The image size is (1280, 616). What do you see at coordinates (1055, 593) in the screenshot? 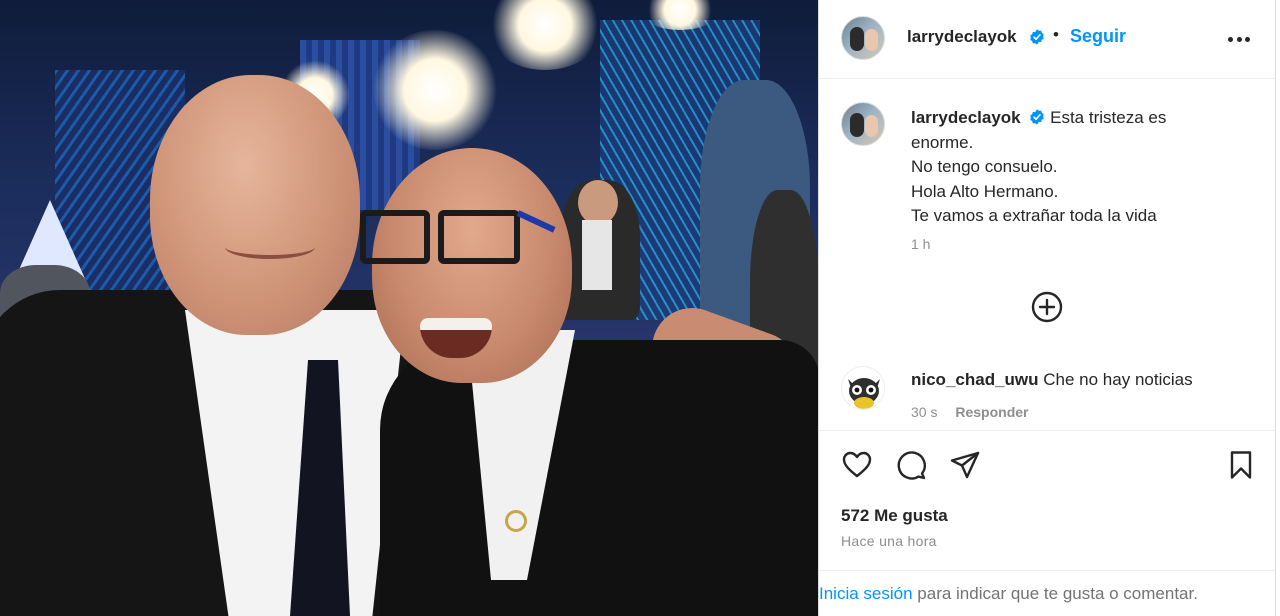
I see `login-prompt-text: para indicar que te gusta o comentar.` at bounding box center [1055, 593].